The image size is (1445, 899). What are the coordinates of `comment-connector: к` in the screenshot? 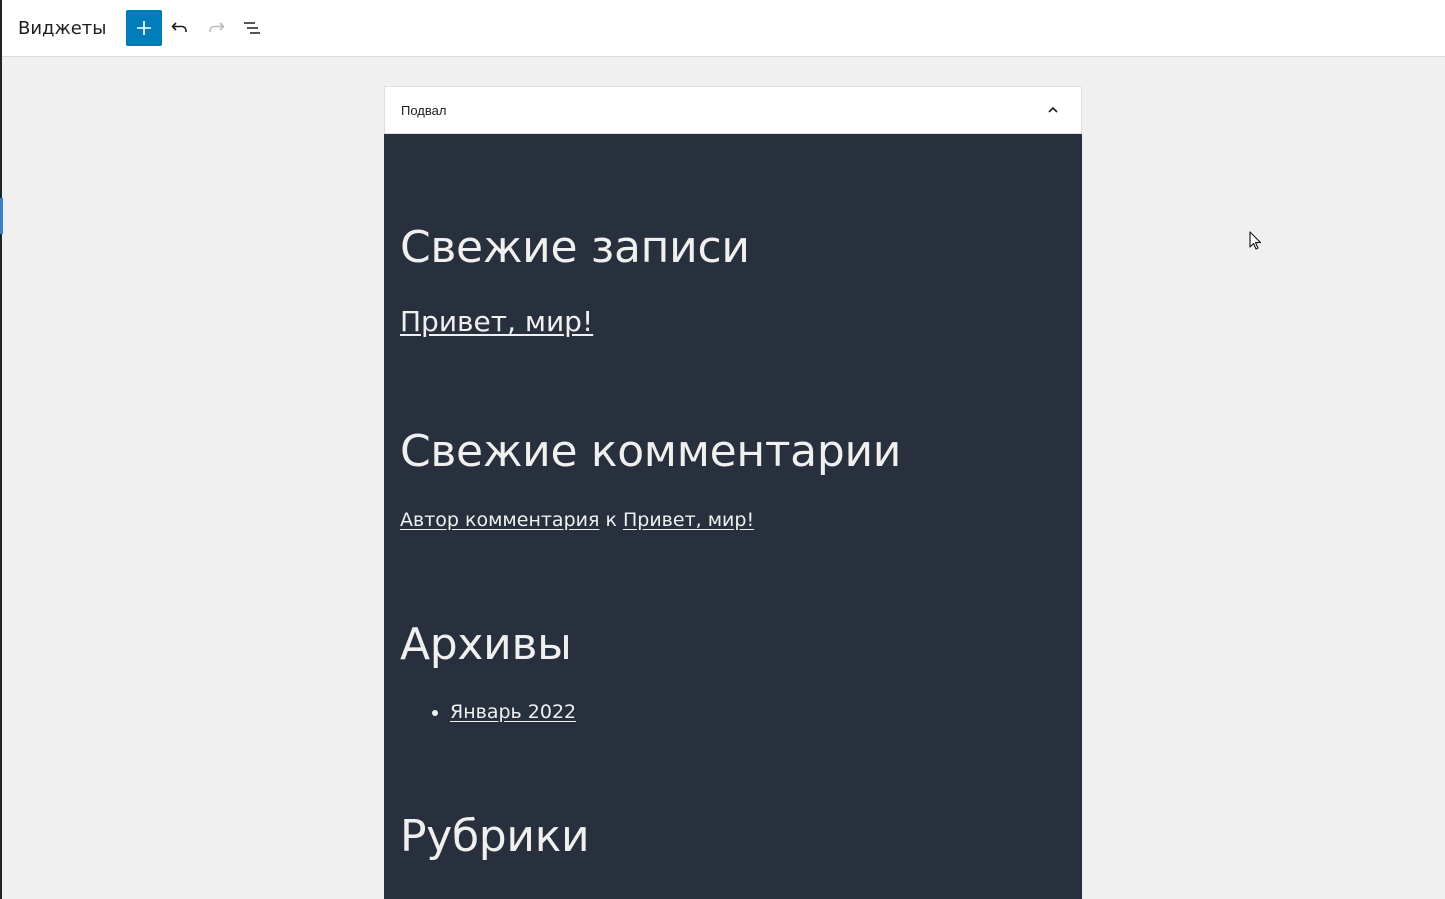 It's located at (611, 519).